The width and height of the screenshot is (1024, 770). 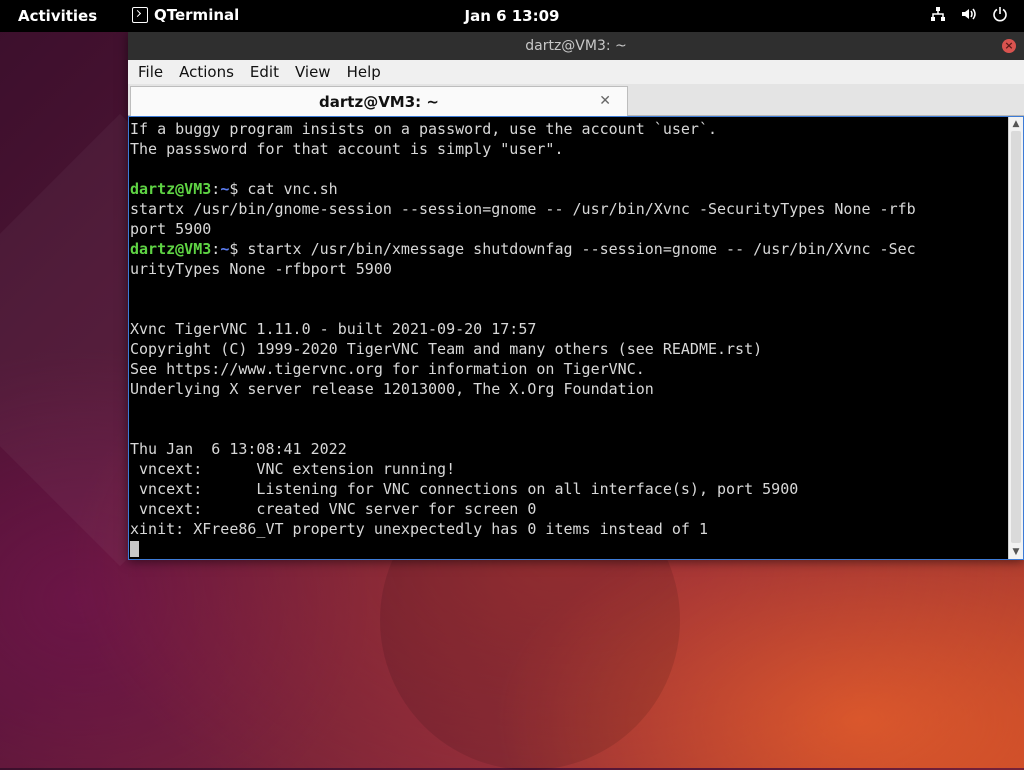 I want to click on title-bar: dartz@VM3: ~ ×, so click(x=576, y=46).